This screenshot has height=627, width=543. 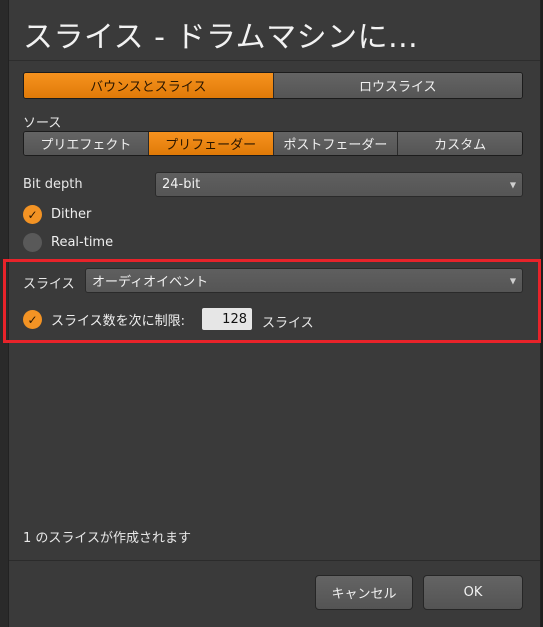 What do you see at coordinates (150, 282) in the screenshot?
I see `slice-value: オーディオイベント` at bounding box center [150, 282].